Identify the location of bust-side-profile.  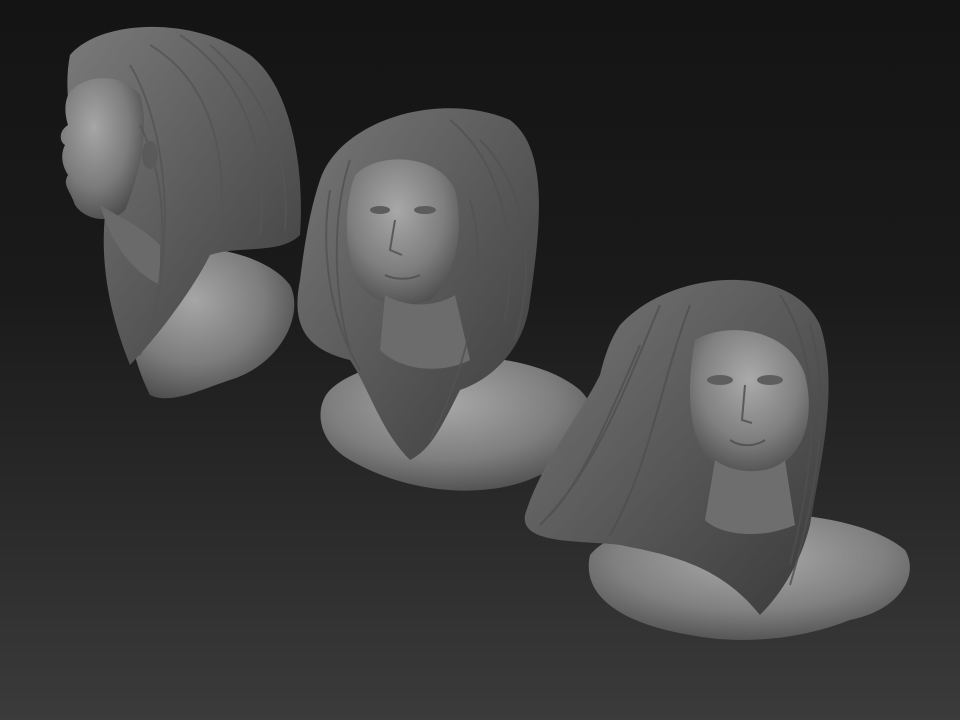
(180, 212).